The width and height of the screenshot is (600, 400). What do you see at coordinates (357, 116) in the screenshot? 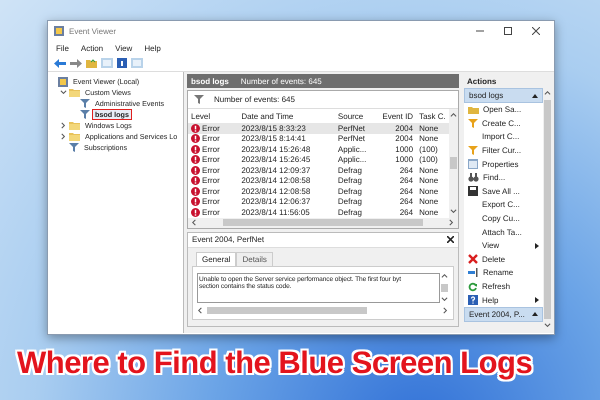
I see `column-header: Source` at bounding box center [357, 116].